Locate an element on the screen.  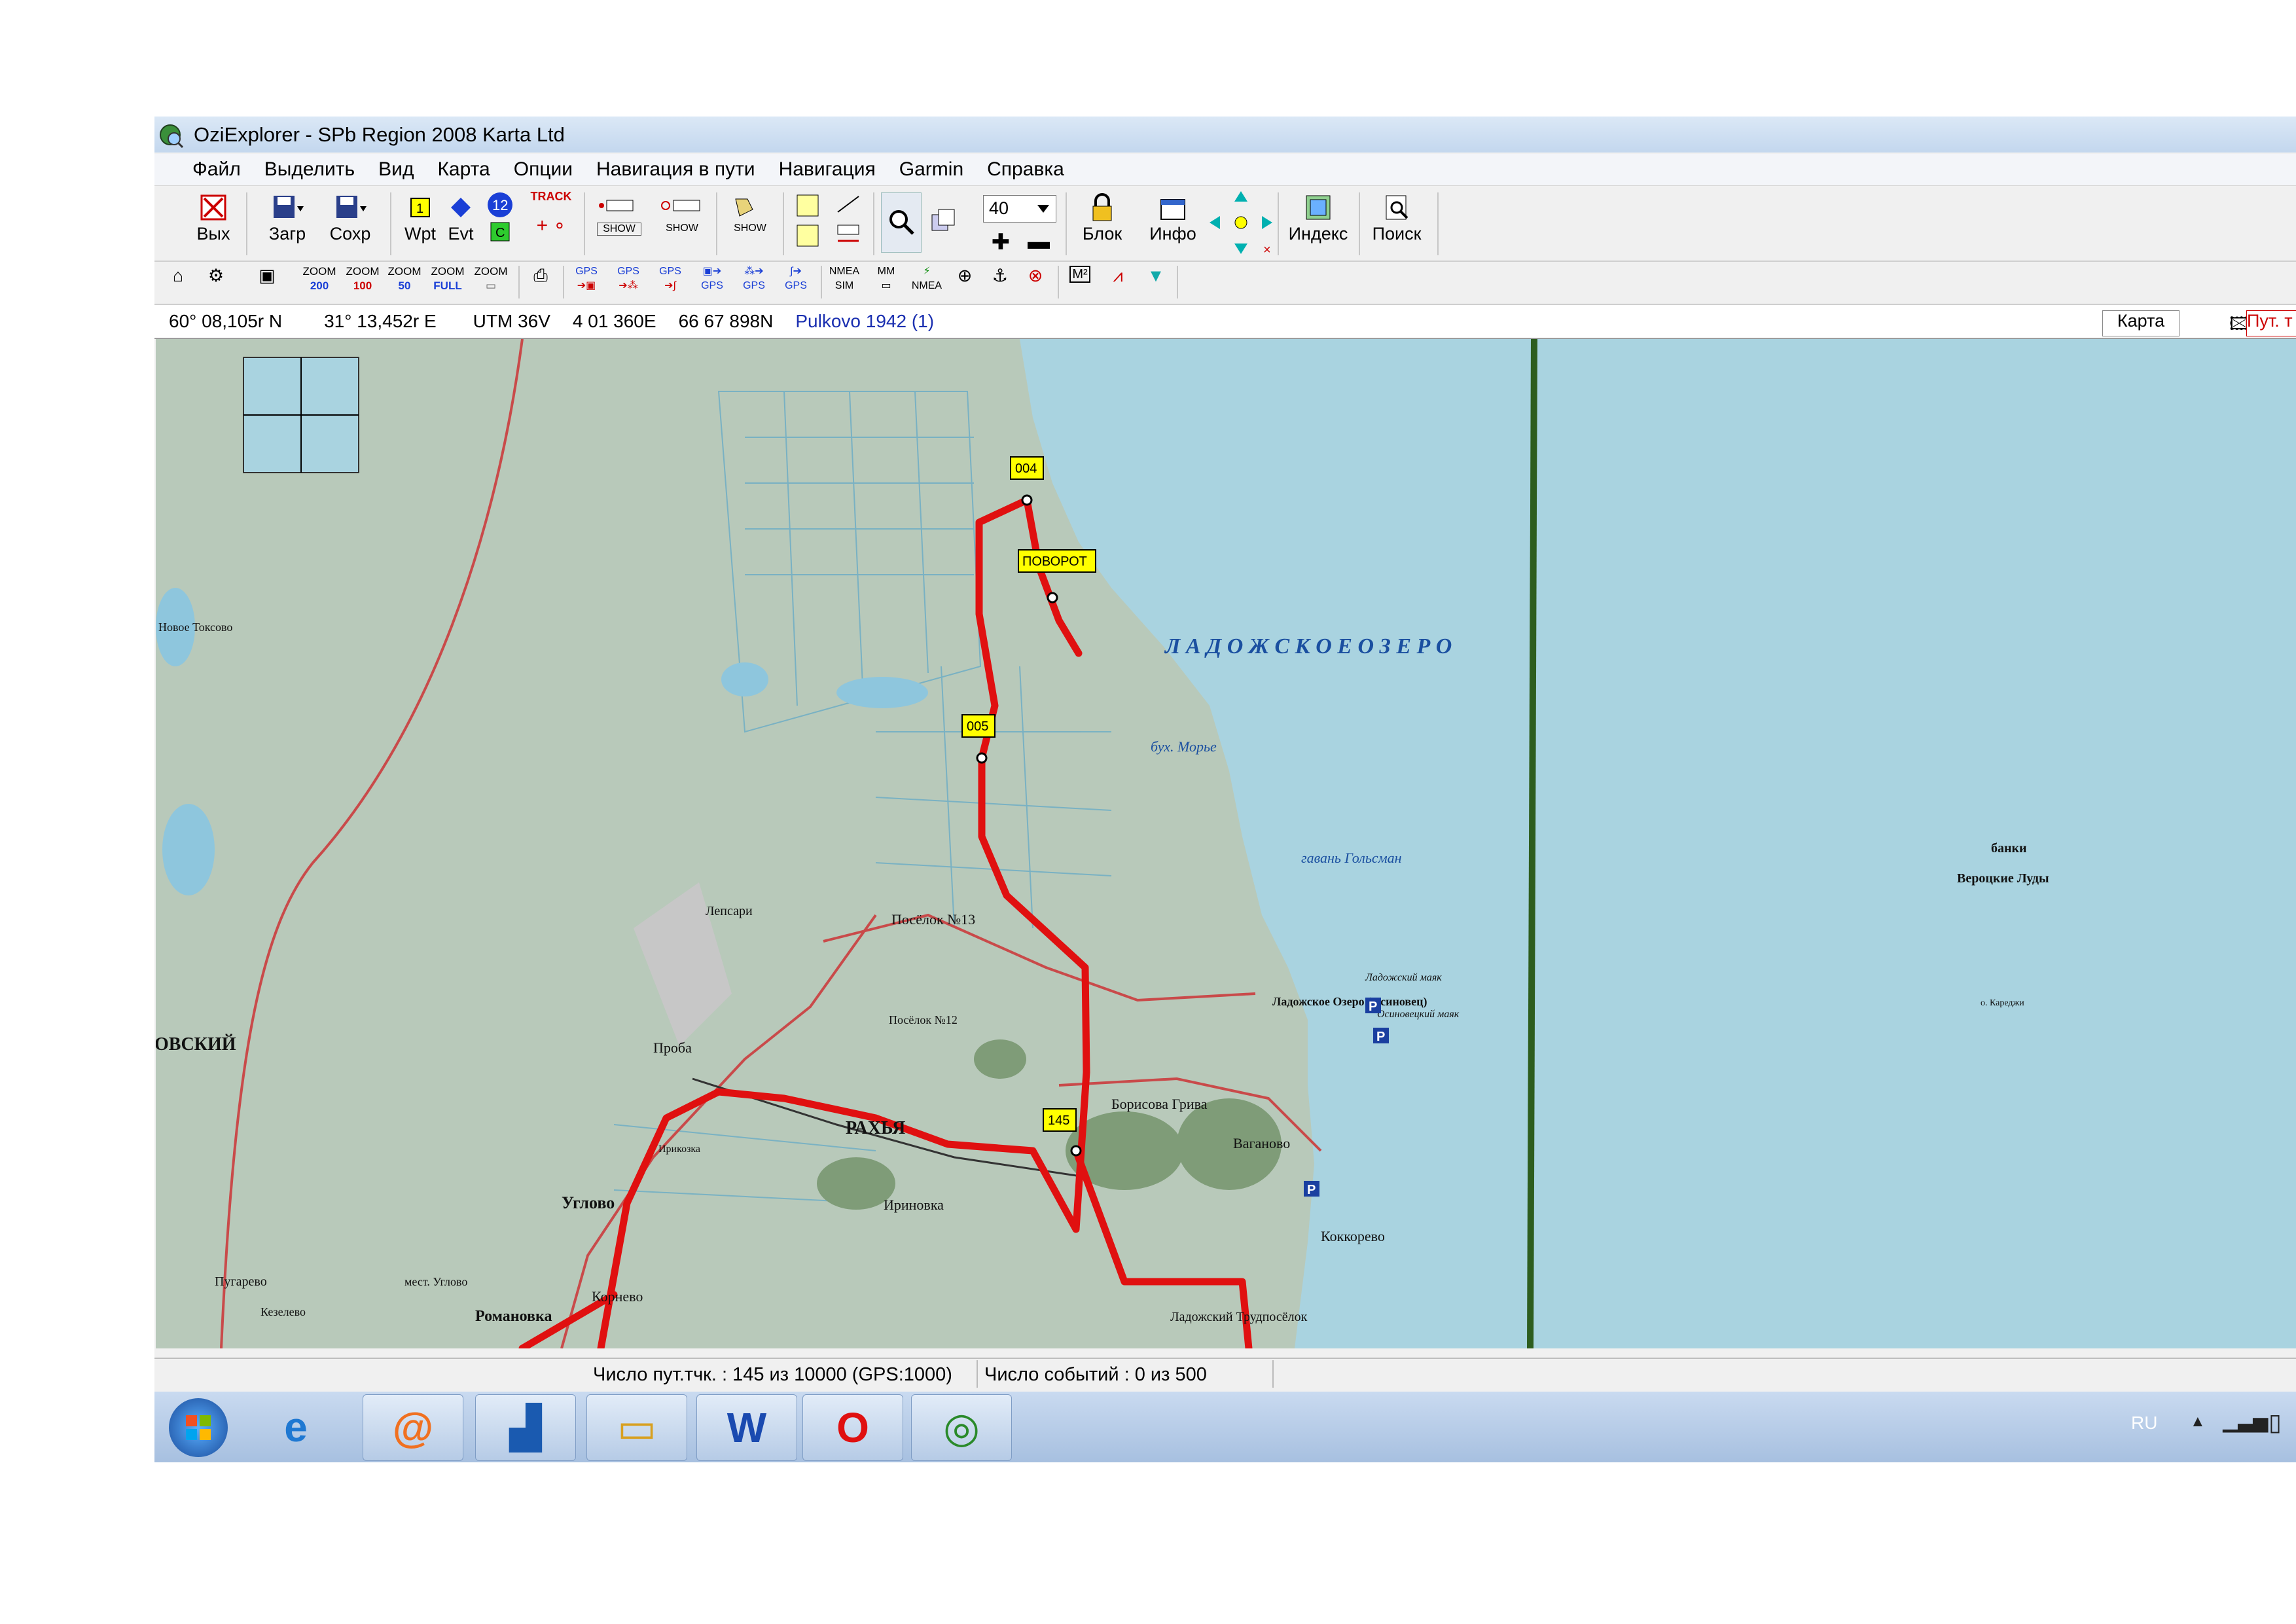
taskbar-explorer: ▭ is located at coordinates (636, 1427).